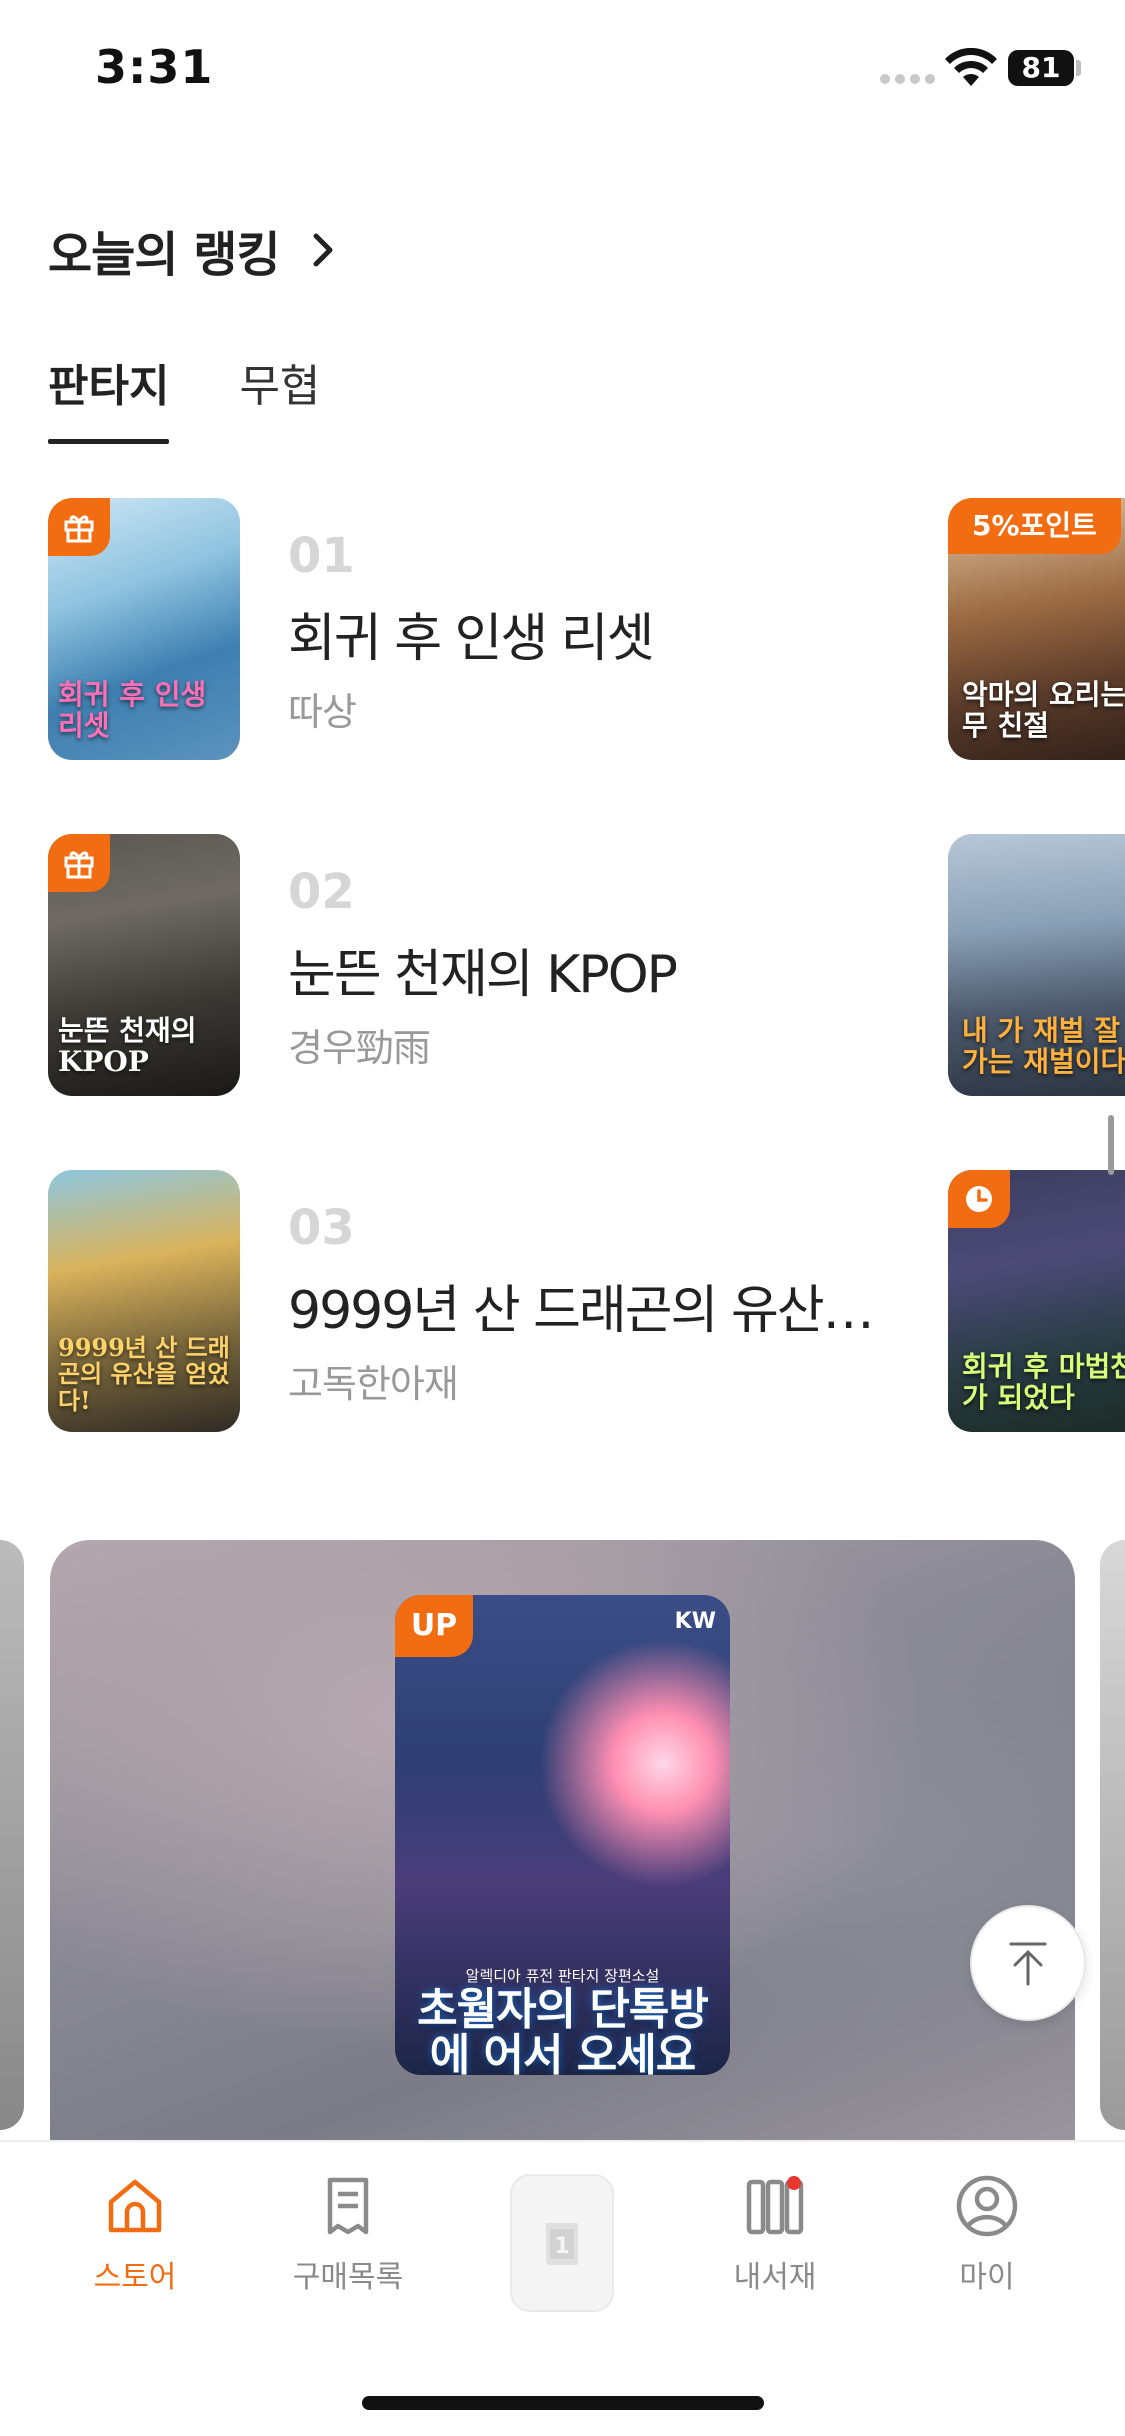  I want to click on side-book-cover: 악마의 요리는 너무 친절 5%포인트, so click(1036, 629).